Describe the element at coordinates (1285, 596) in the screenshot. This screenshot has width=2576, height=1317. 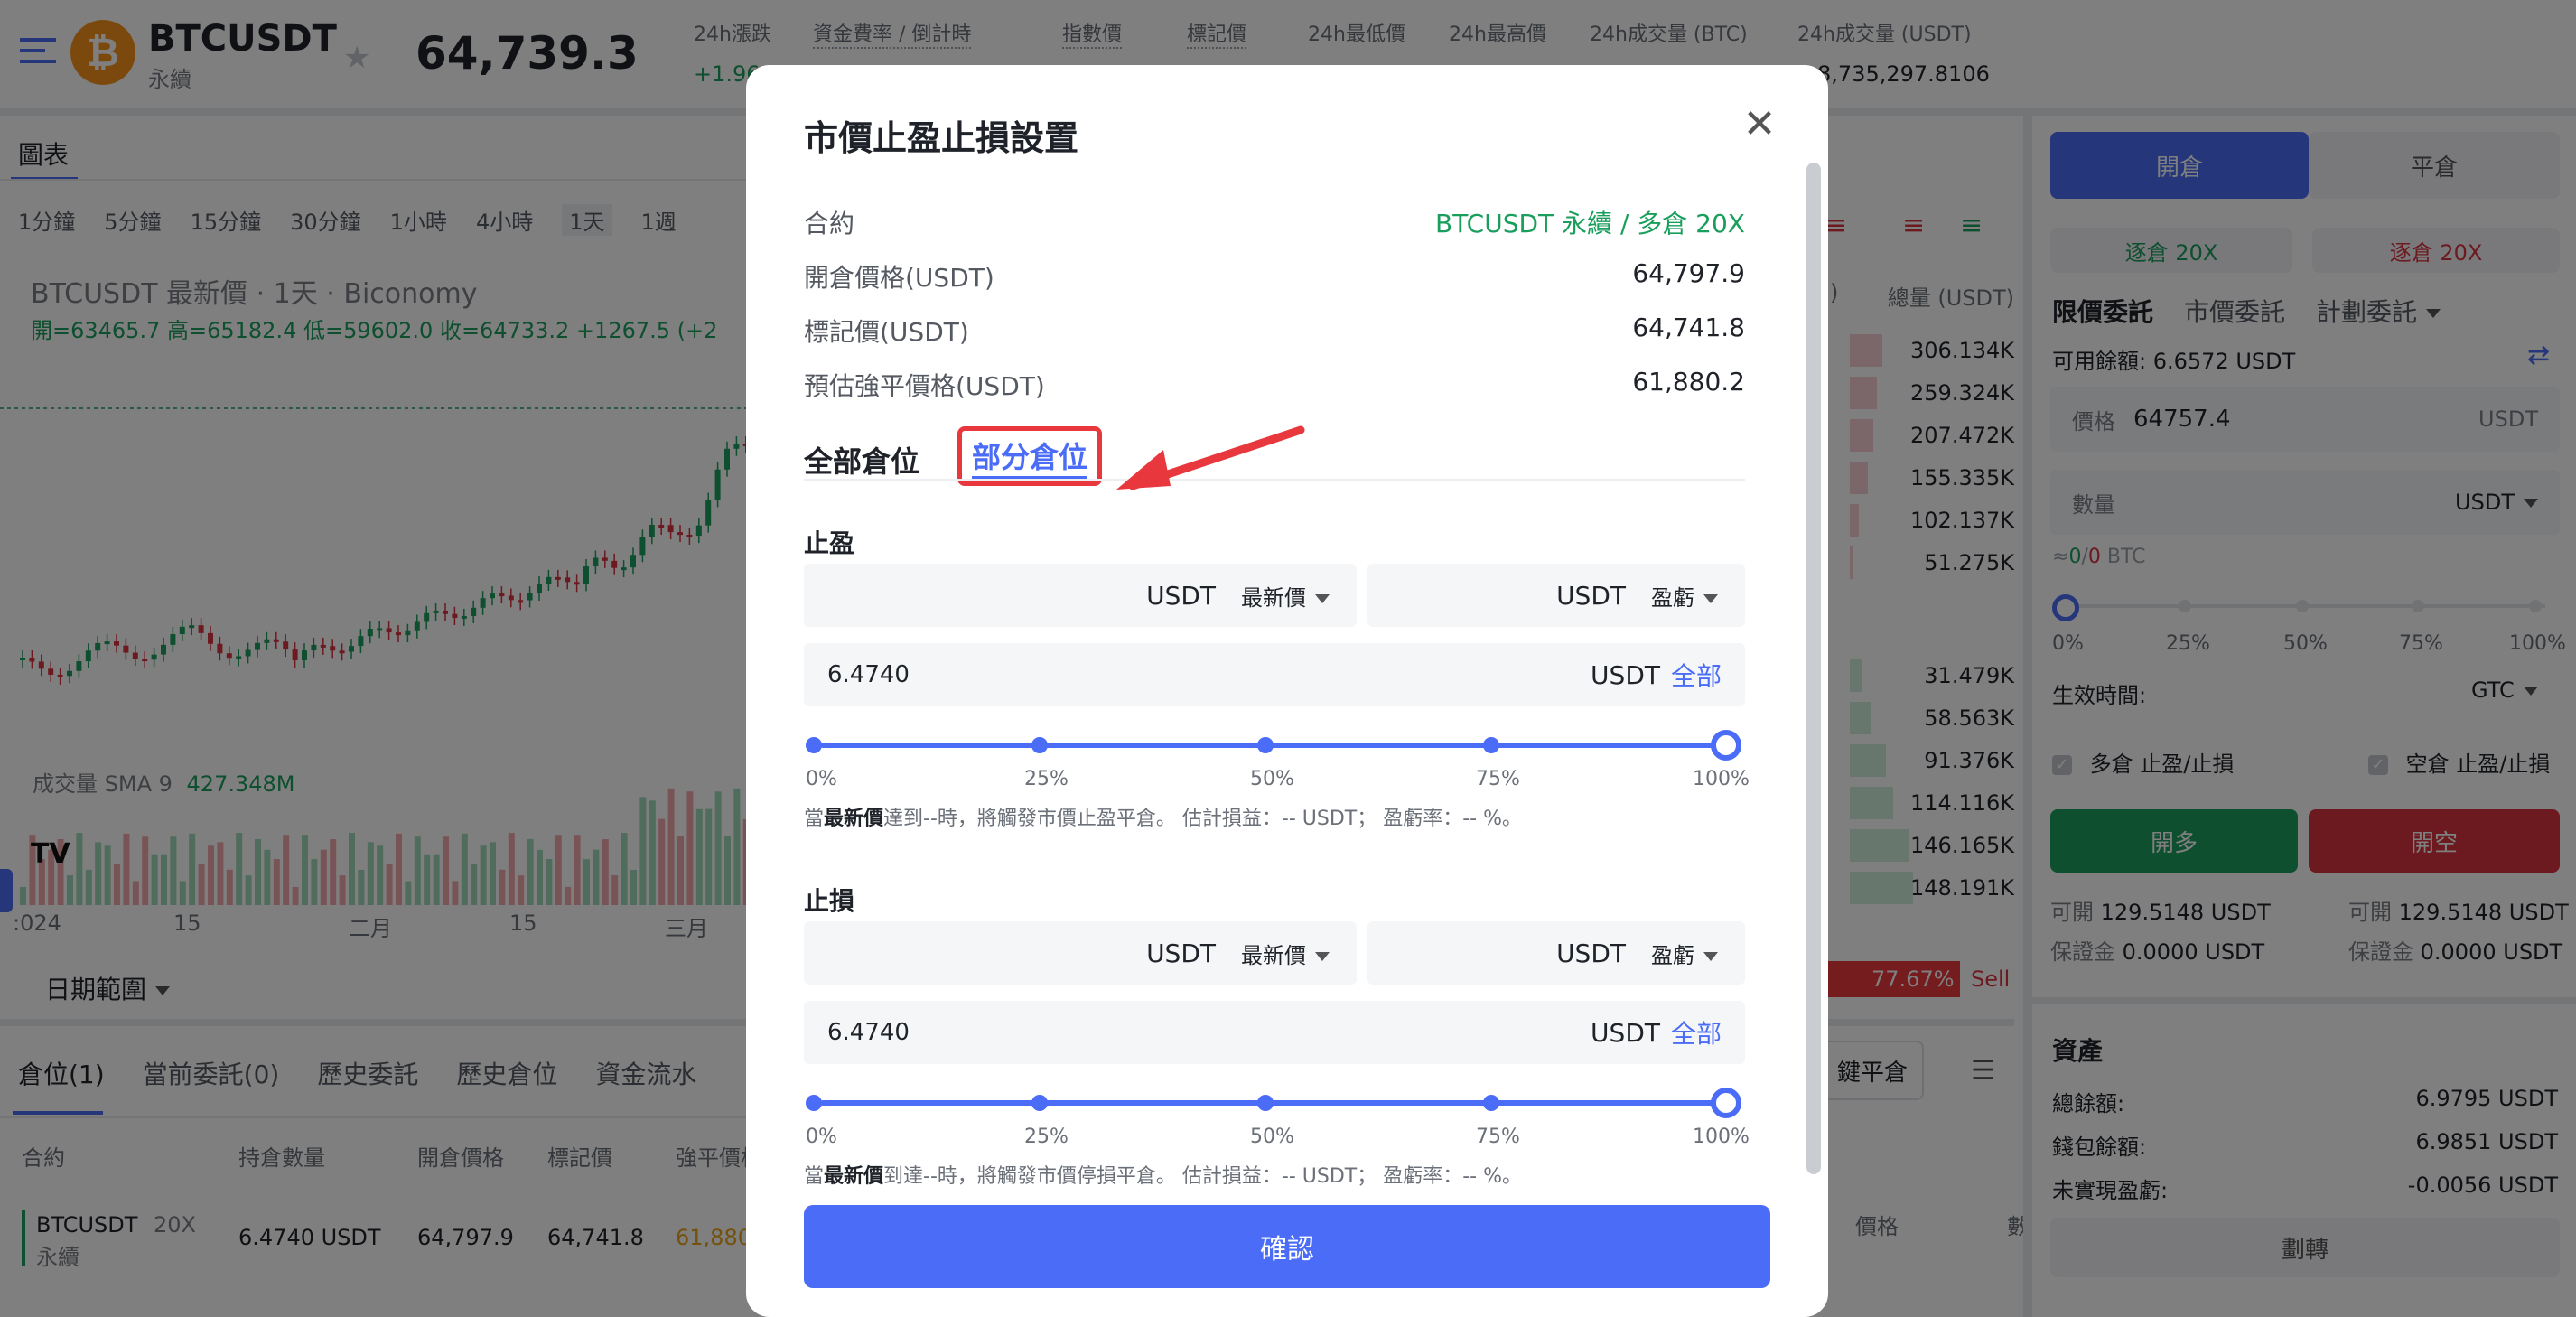
I see `tp-trigger-type-select: 最新價` at that location.